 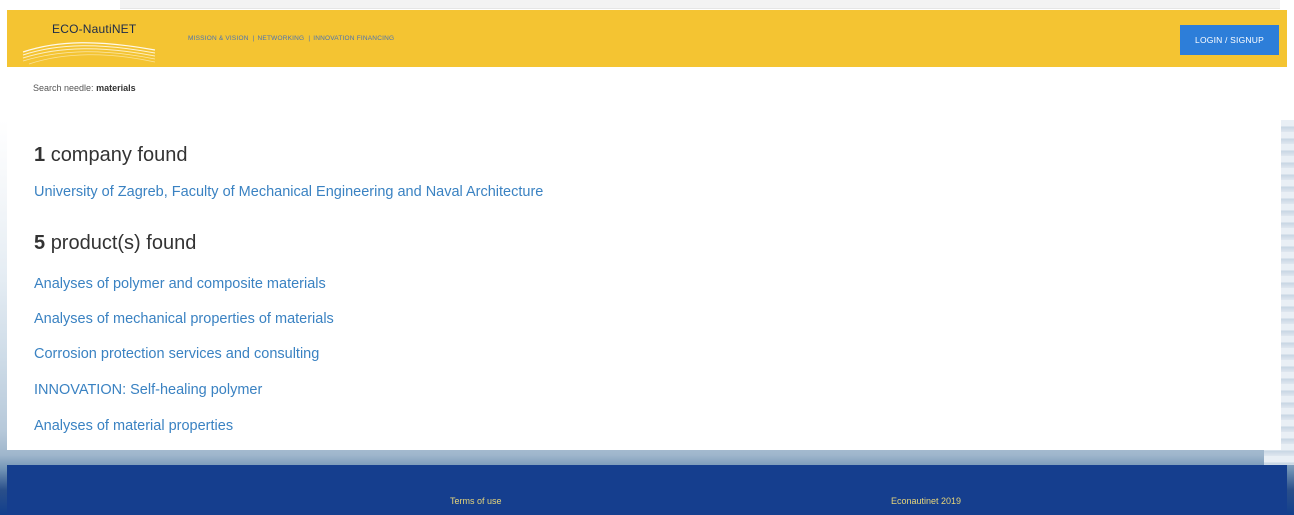 I want to click on products-heading: 5 product(s) found, so click(x=115, y=243).